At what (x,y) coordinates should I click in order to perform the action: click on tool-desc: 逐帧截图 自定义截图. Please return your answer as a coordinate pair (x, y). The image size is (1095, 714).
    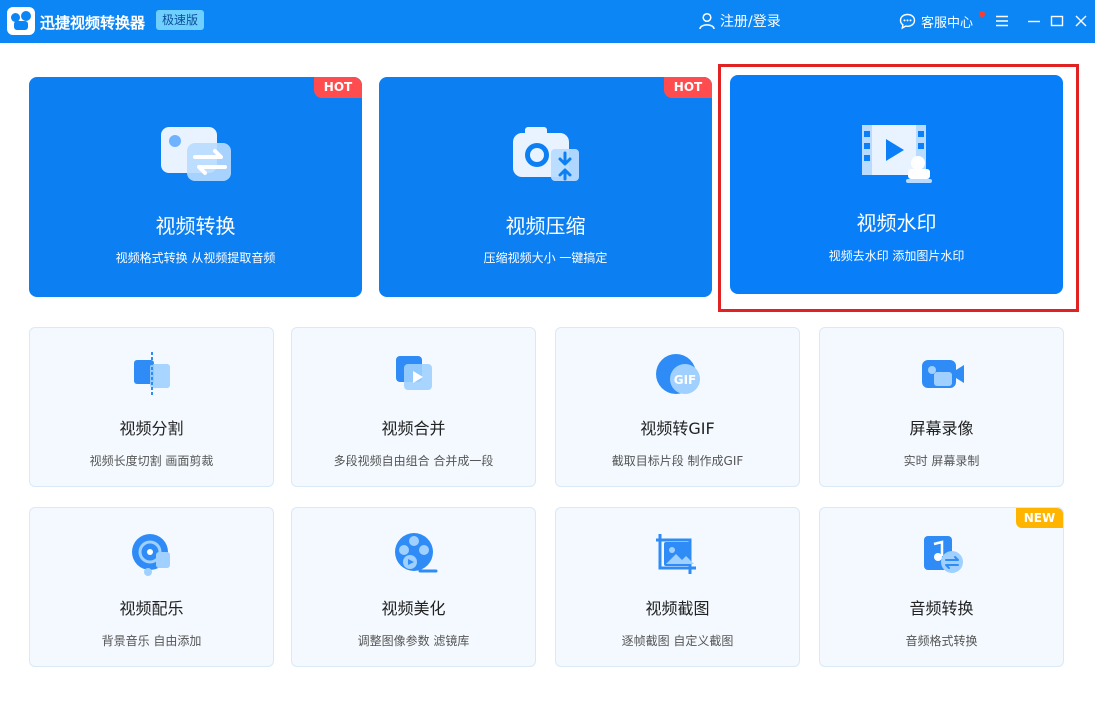
    Looking at the image, I should click on (677, 641).